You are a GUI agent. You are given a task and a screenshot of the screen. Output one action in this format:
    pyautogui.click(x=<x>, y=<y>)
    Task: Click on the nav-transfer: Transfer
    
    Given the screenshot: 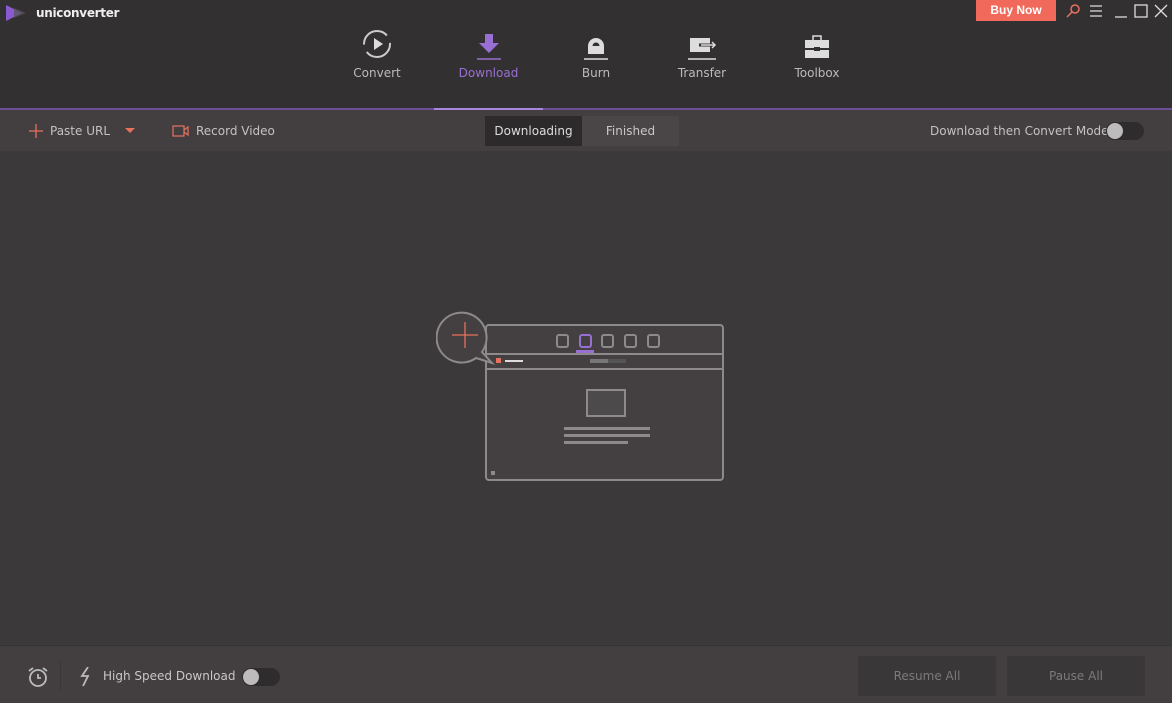 What is the action you would take?
    pyautogui.click(x=702, y=54)
    